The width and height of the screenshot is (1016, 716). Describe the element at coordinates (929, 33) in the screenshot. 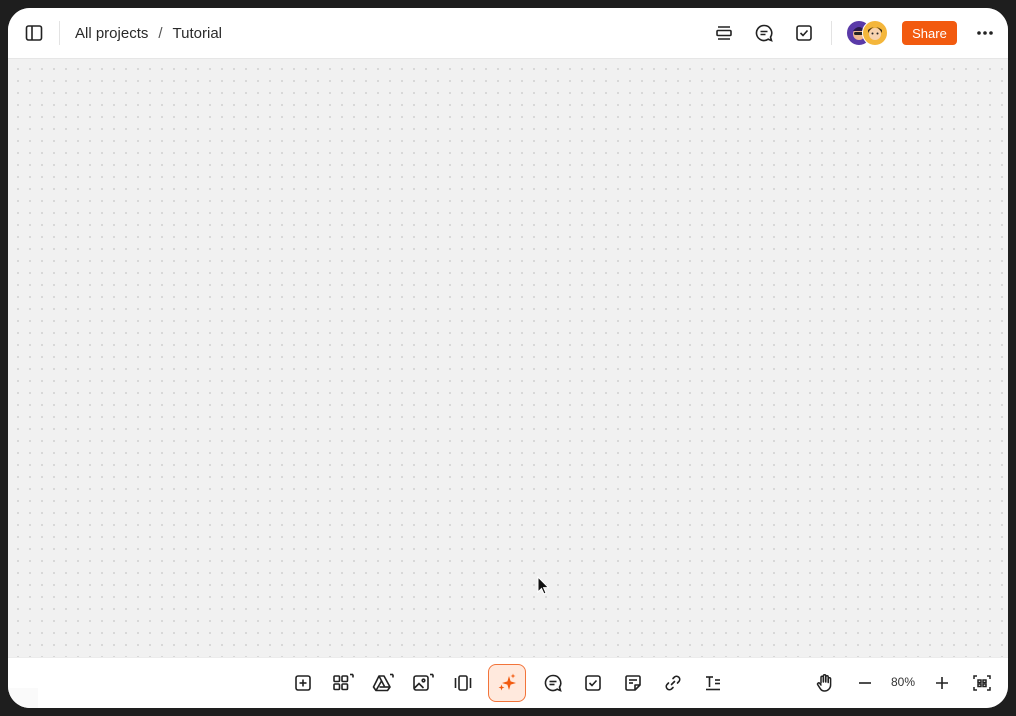

I see `share-button: Share` at that location.